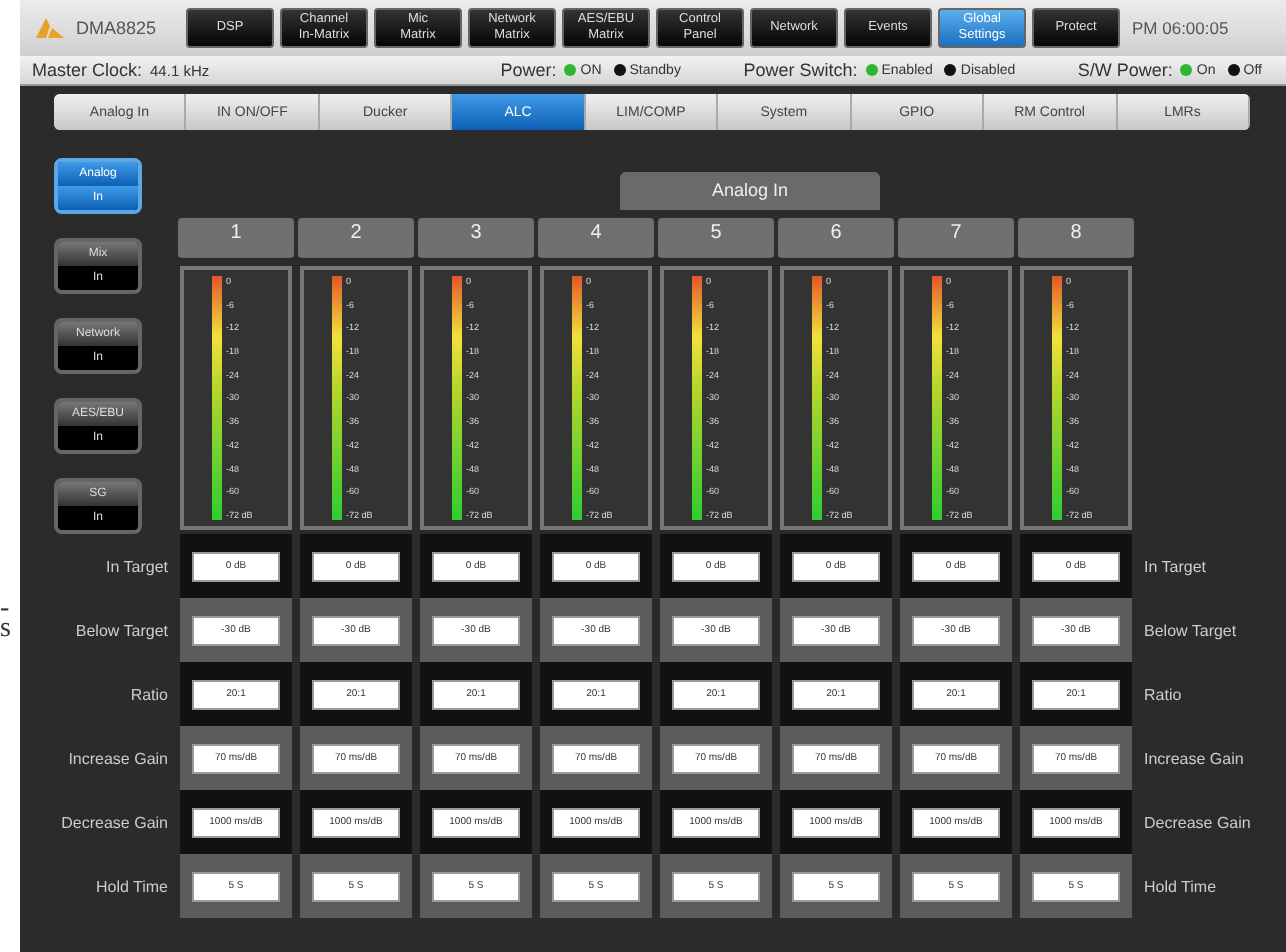 This screenshot has width=1286, height=952. Describe the element at coordinates (476, 238) in the screenshot. I see `channel-header: 3` at that location.